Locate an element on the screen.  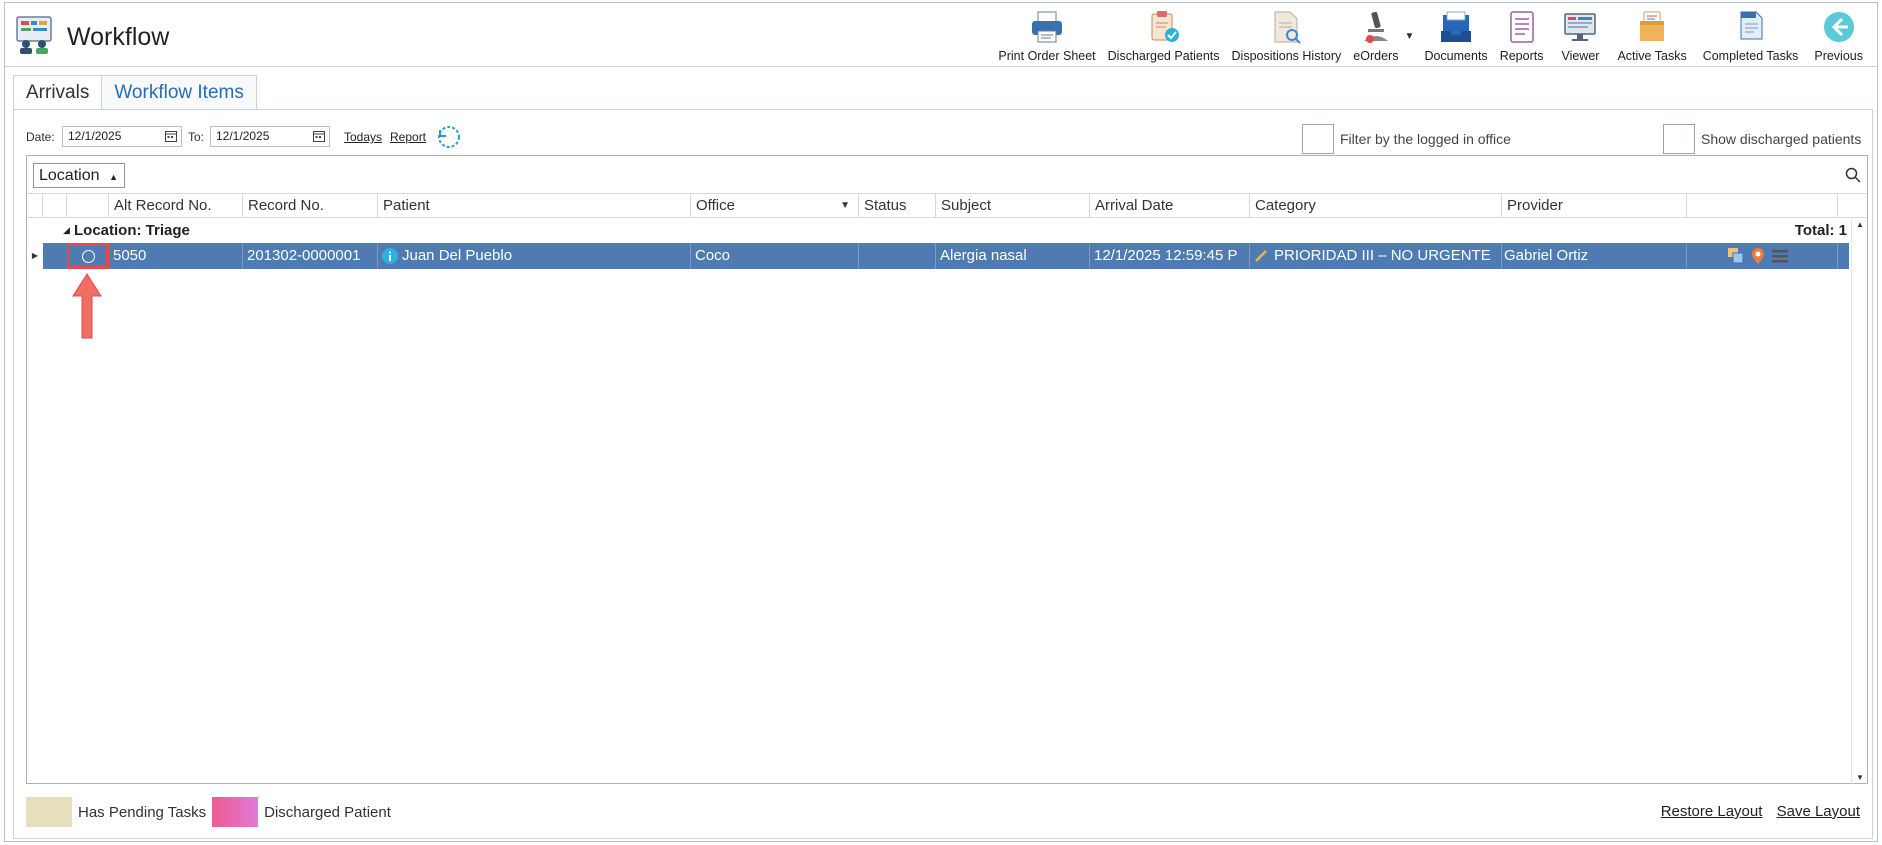
task-box-icon is located at coordinates (1652, 26).